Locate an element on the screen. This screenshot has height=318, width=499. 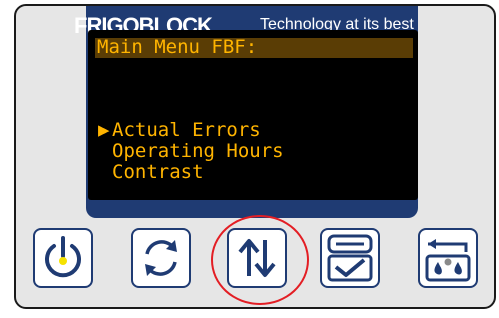
highlight-ring is located at coordinates (260, 260).